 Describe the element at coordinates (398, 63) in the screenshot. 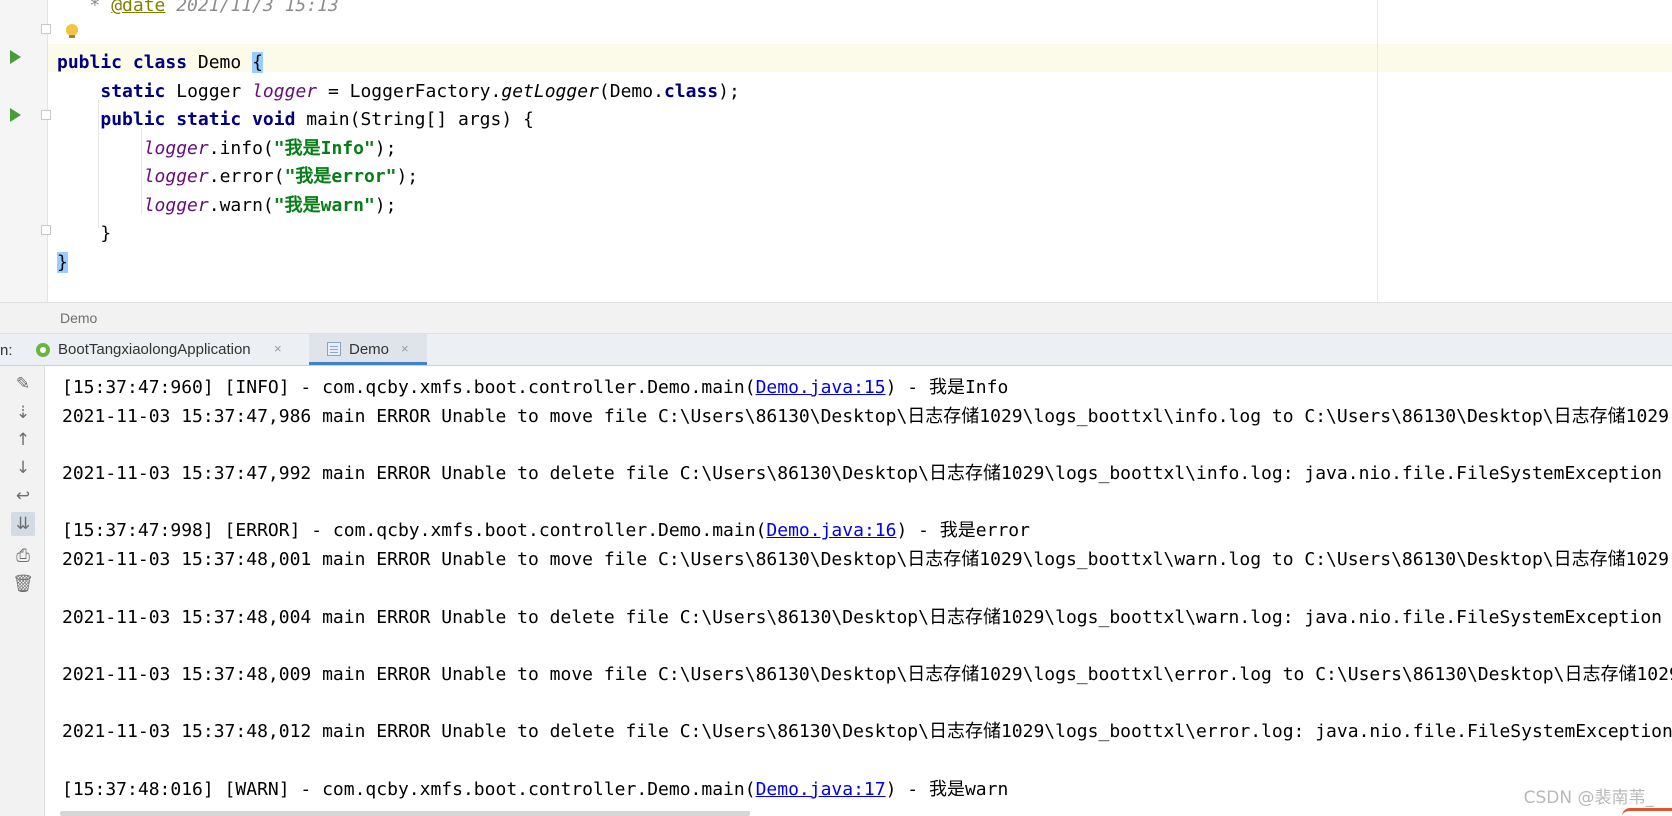

I see `code-line: public class Demo {` at that location.